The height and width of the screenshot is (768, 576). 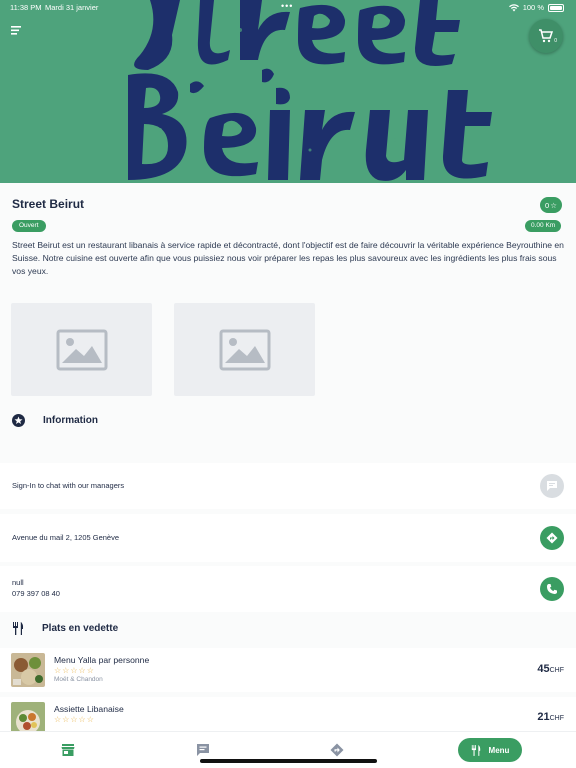 I want to click on call-button, so click(x=552, y=589).